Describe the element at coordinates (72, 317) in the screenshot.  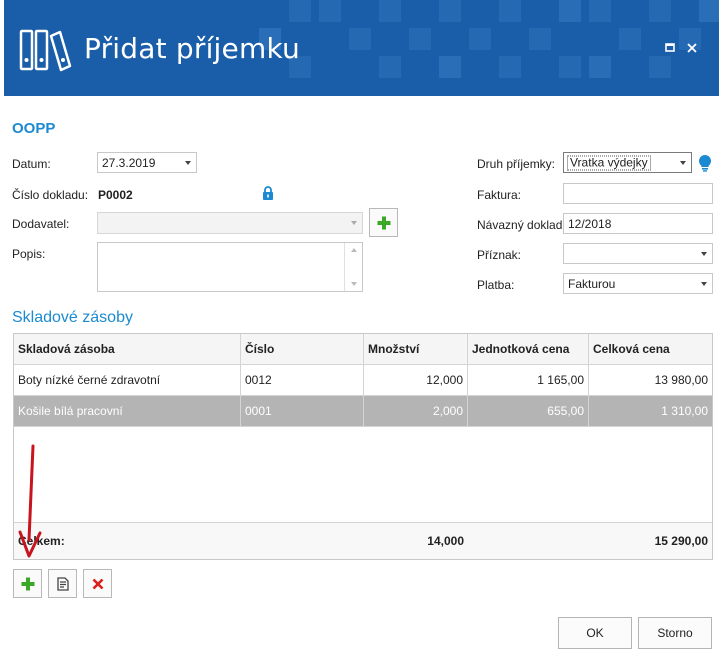
I see `section-title-skladove-zasoby: Skladové zásoby` at that location.